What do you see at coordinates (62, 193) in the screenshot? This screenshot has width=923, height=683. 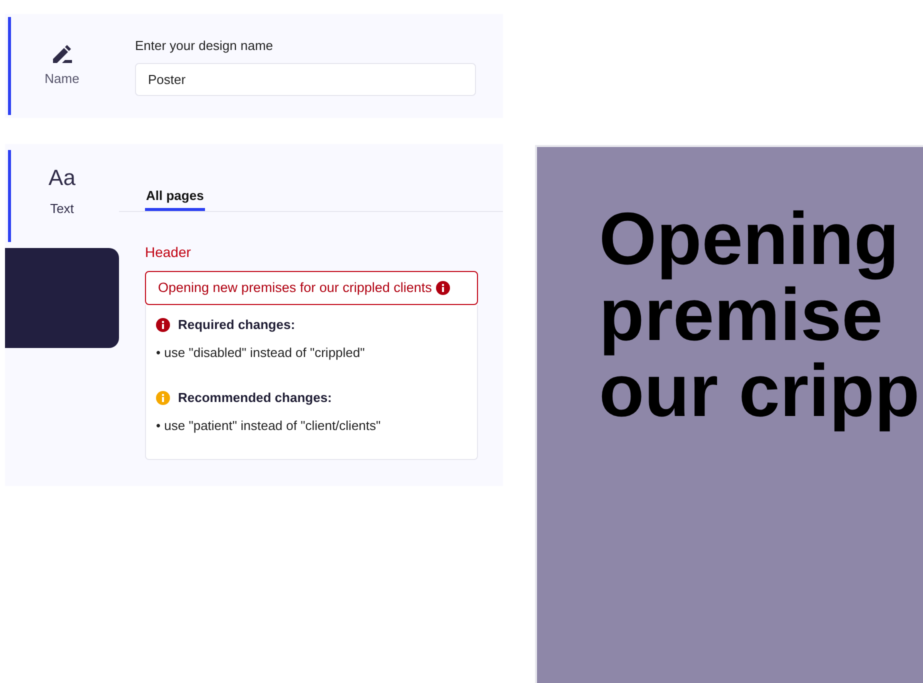 I see `sidebar-item: Aa Text` at bounding box center [62, 193].